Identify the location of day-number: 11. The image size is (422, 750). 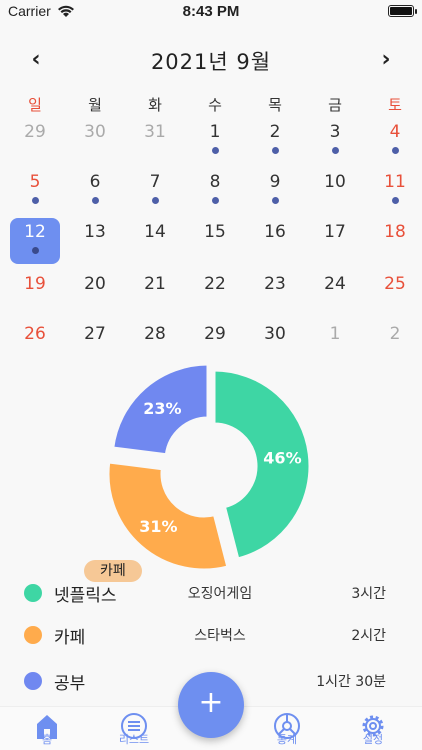
(395, 182).